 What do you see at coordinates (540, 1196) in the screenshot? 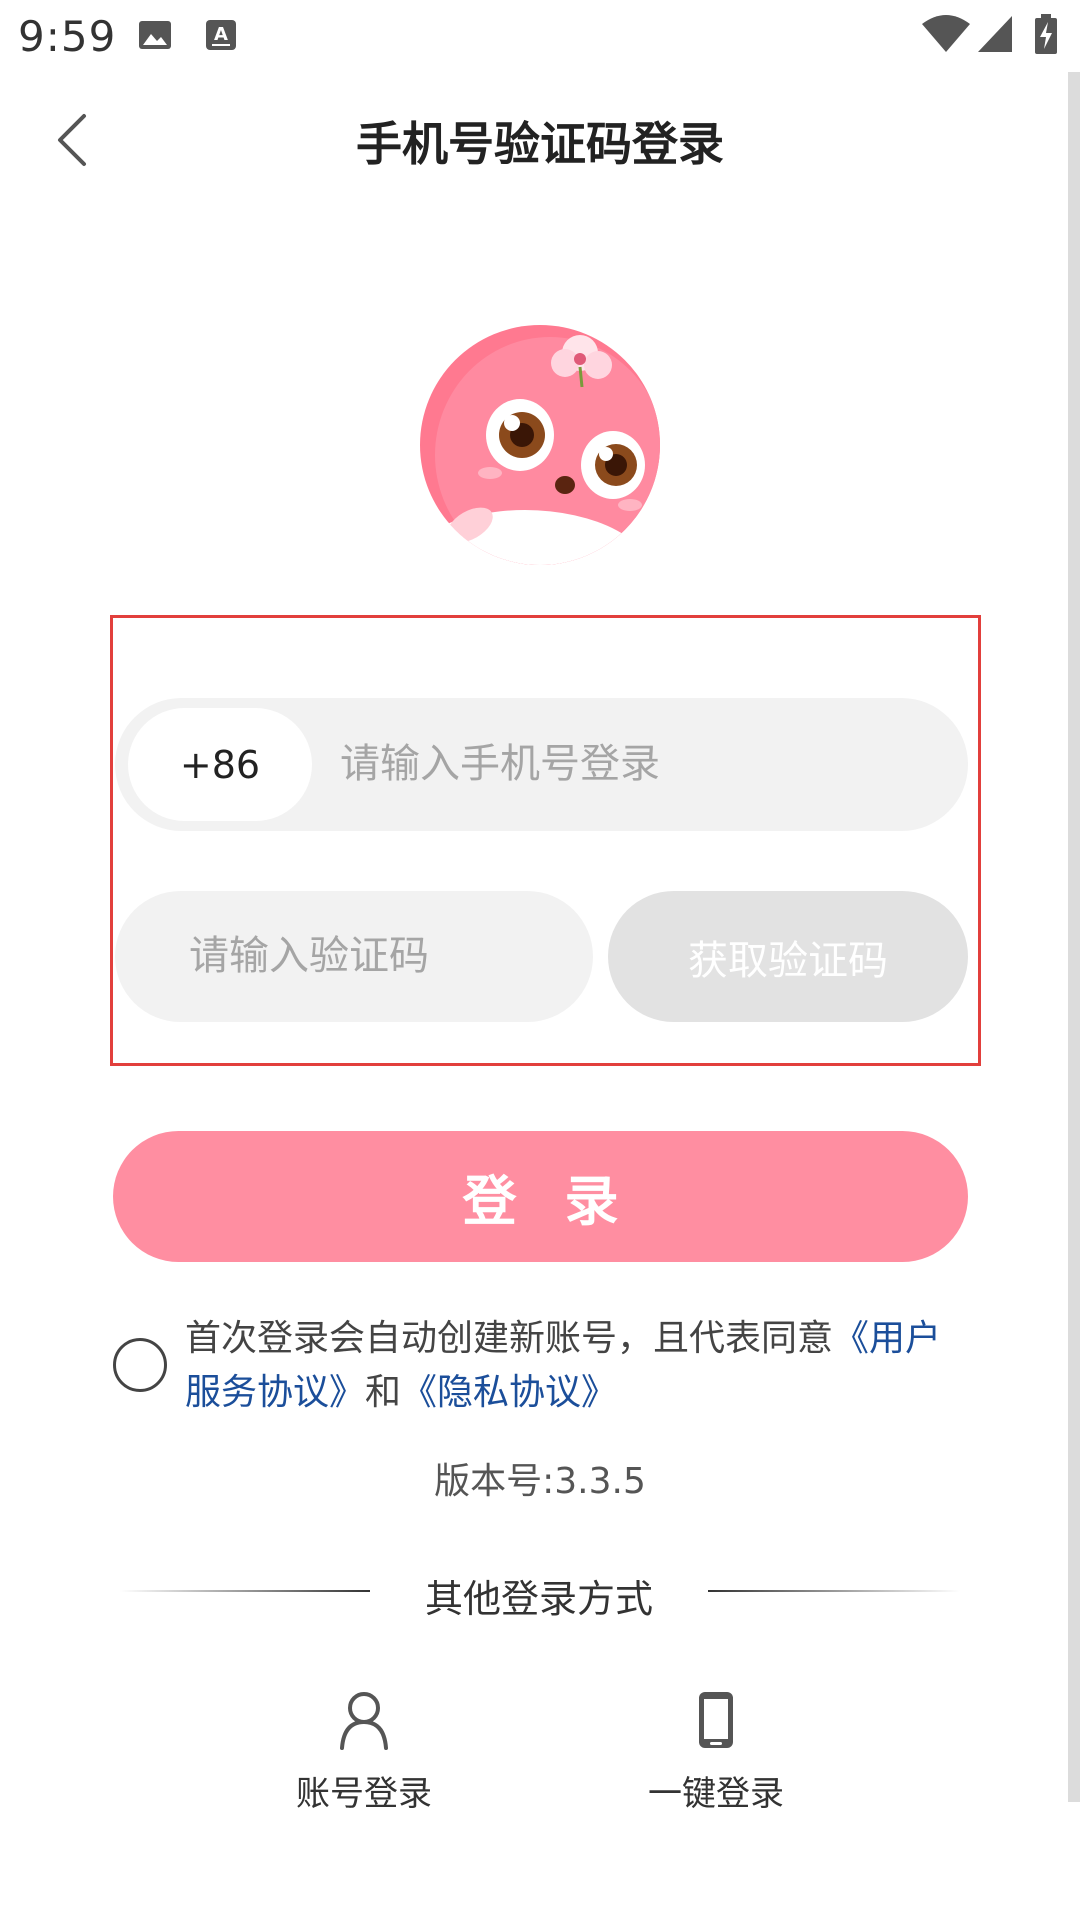
I see `login-button: 登录` at bounding box center [540, 1196].